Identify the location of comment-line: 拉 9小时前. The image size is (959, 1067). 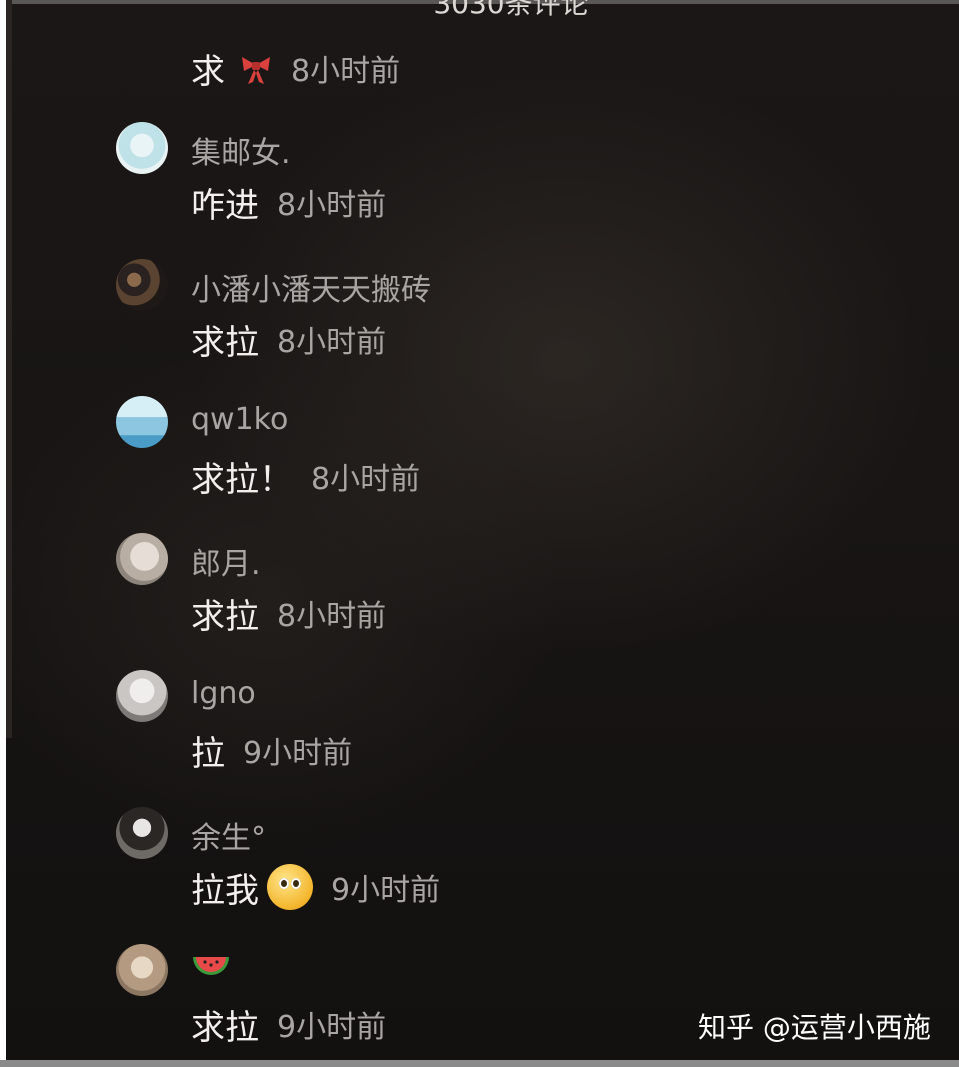
(272, 751).